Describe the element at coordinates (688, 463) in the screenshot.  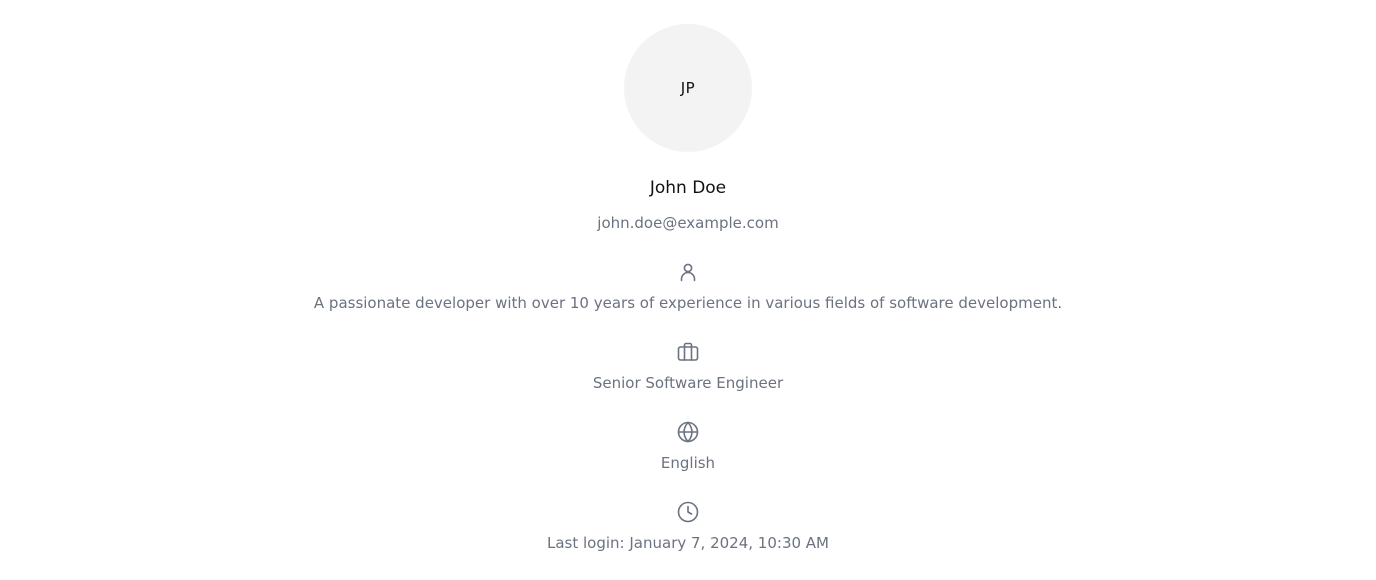
I see `user-language: English` at that location.